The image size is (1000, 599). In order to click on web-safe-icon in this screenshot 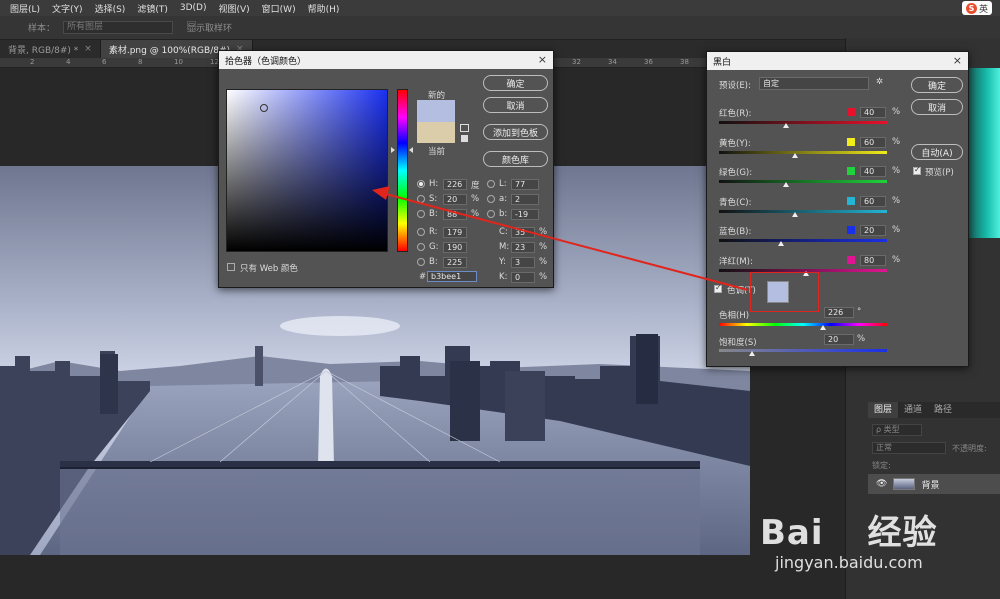, I will do `click(464, 138)`.